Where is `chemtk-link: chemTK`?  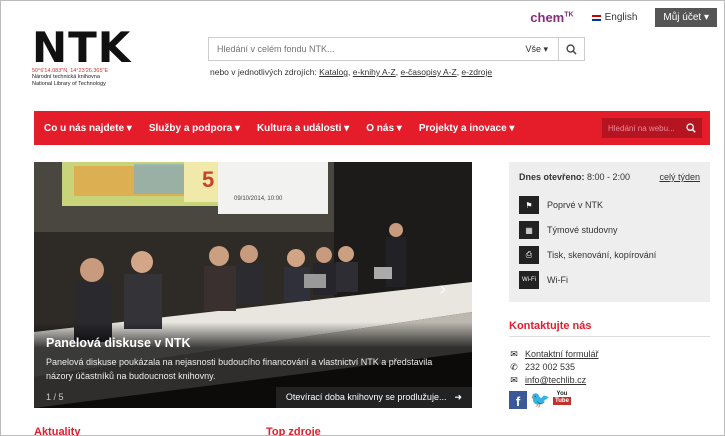 chemtk-link: chemTK is located at coordinates (551, 17).